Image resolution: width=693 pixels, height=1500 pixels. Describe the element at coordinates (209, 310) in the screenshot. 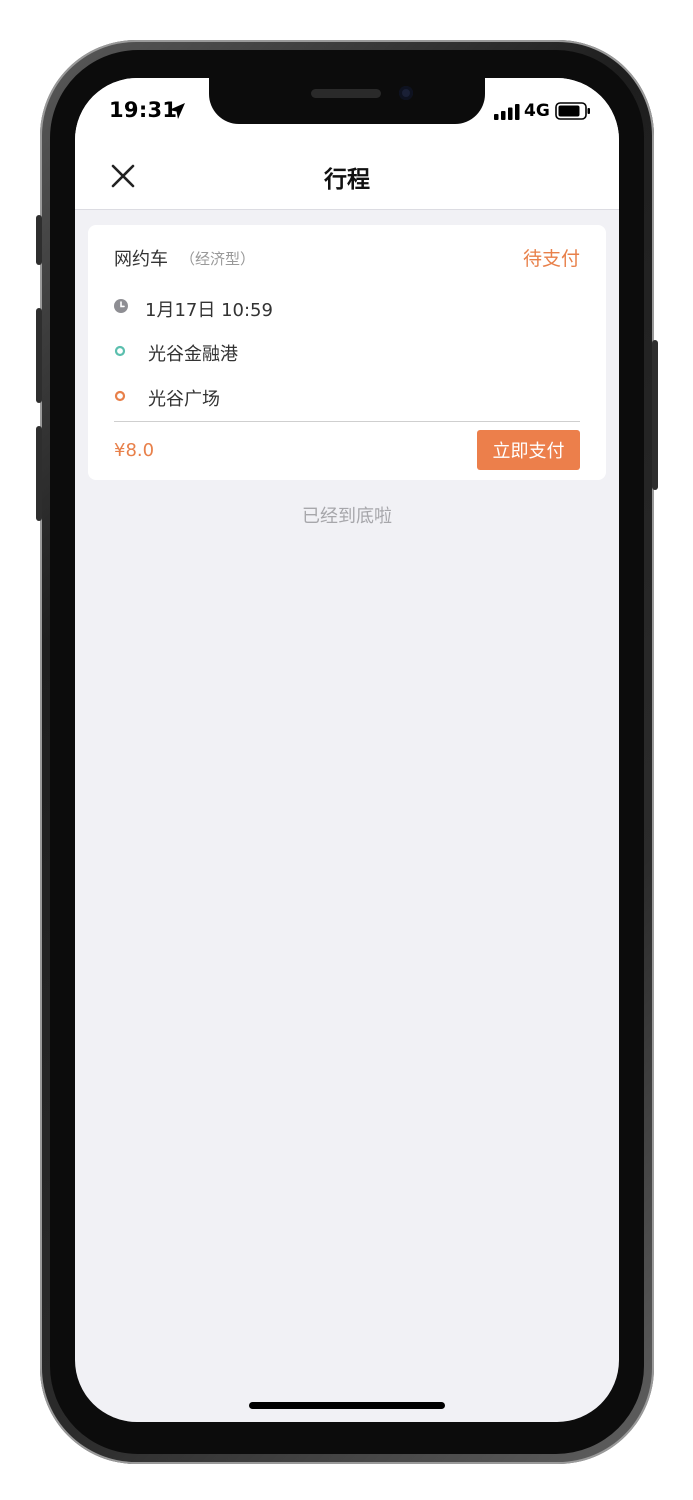

I see `trip-time: 1月17日 10:59` at that location.